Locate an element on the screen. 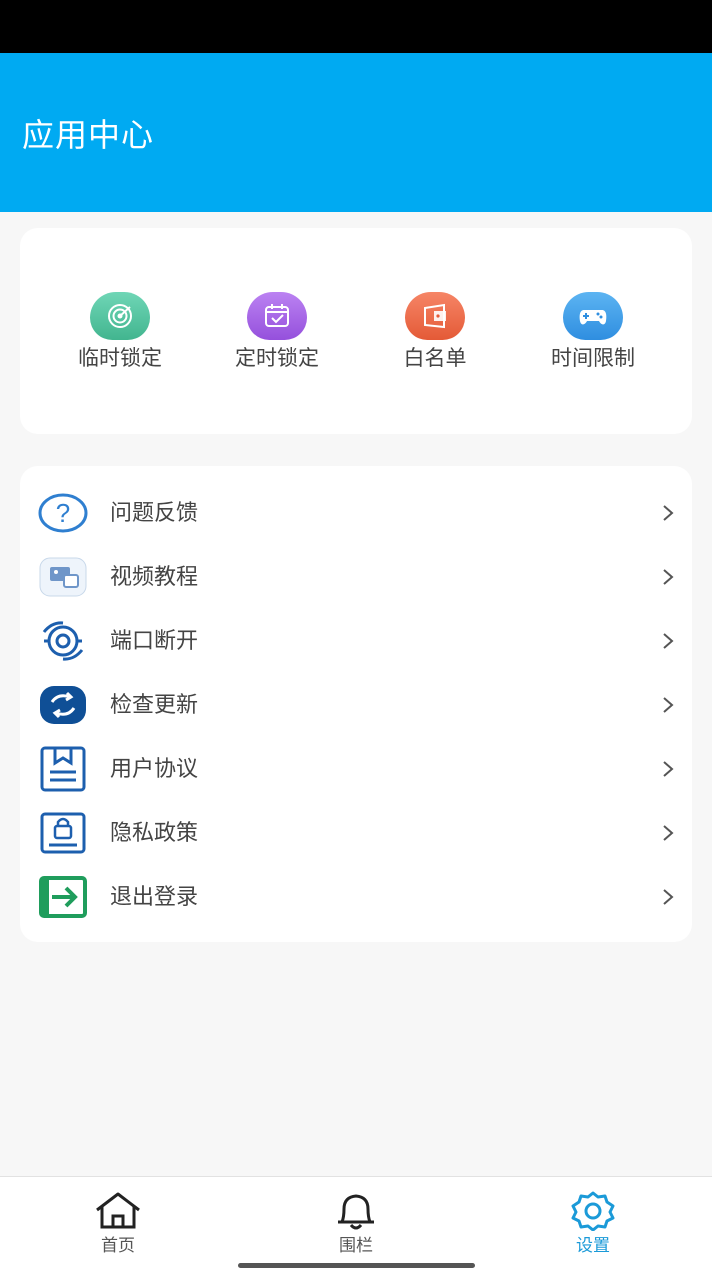 The height and width of the screenshot is (1272, 712). page-title: 应用中心 is located at coordinates (88, 135).